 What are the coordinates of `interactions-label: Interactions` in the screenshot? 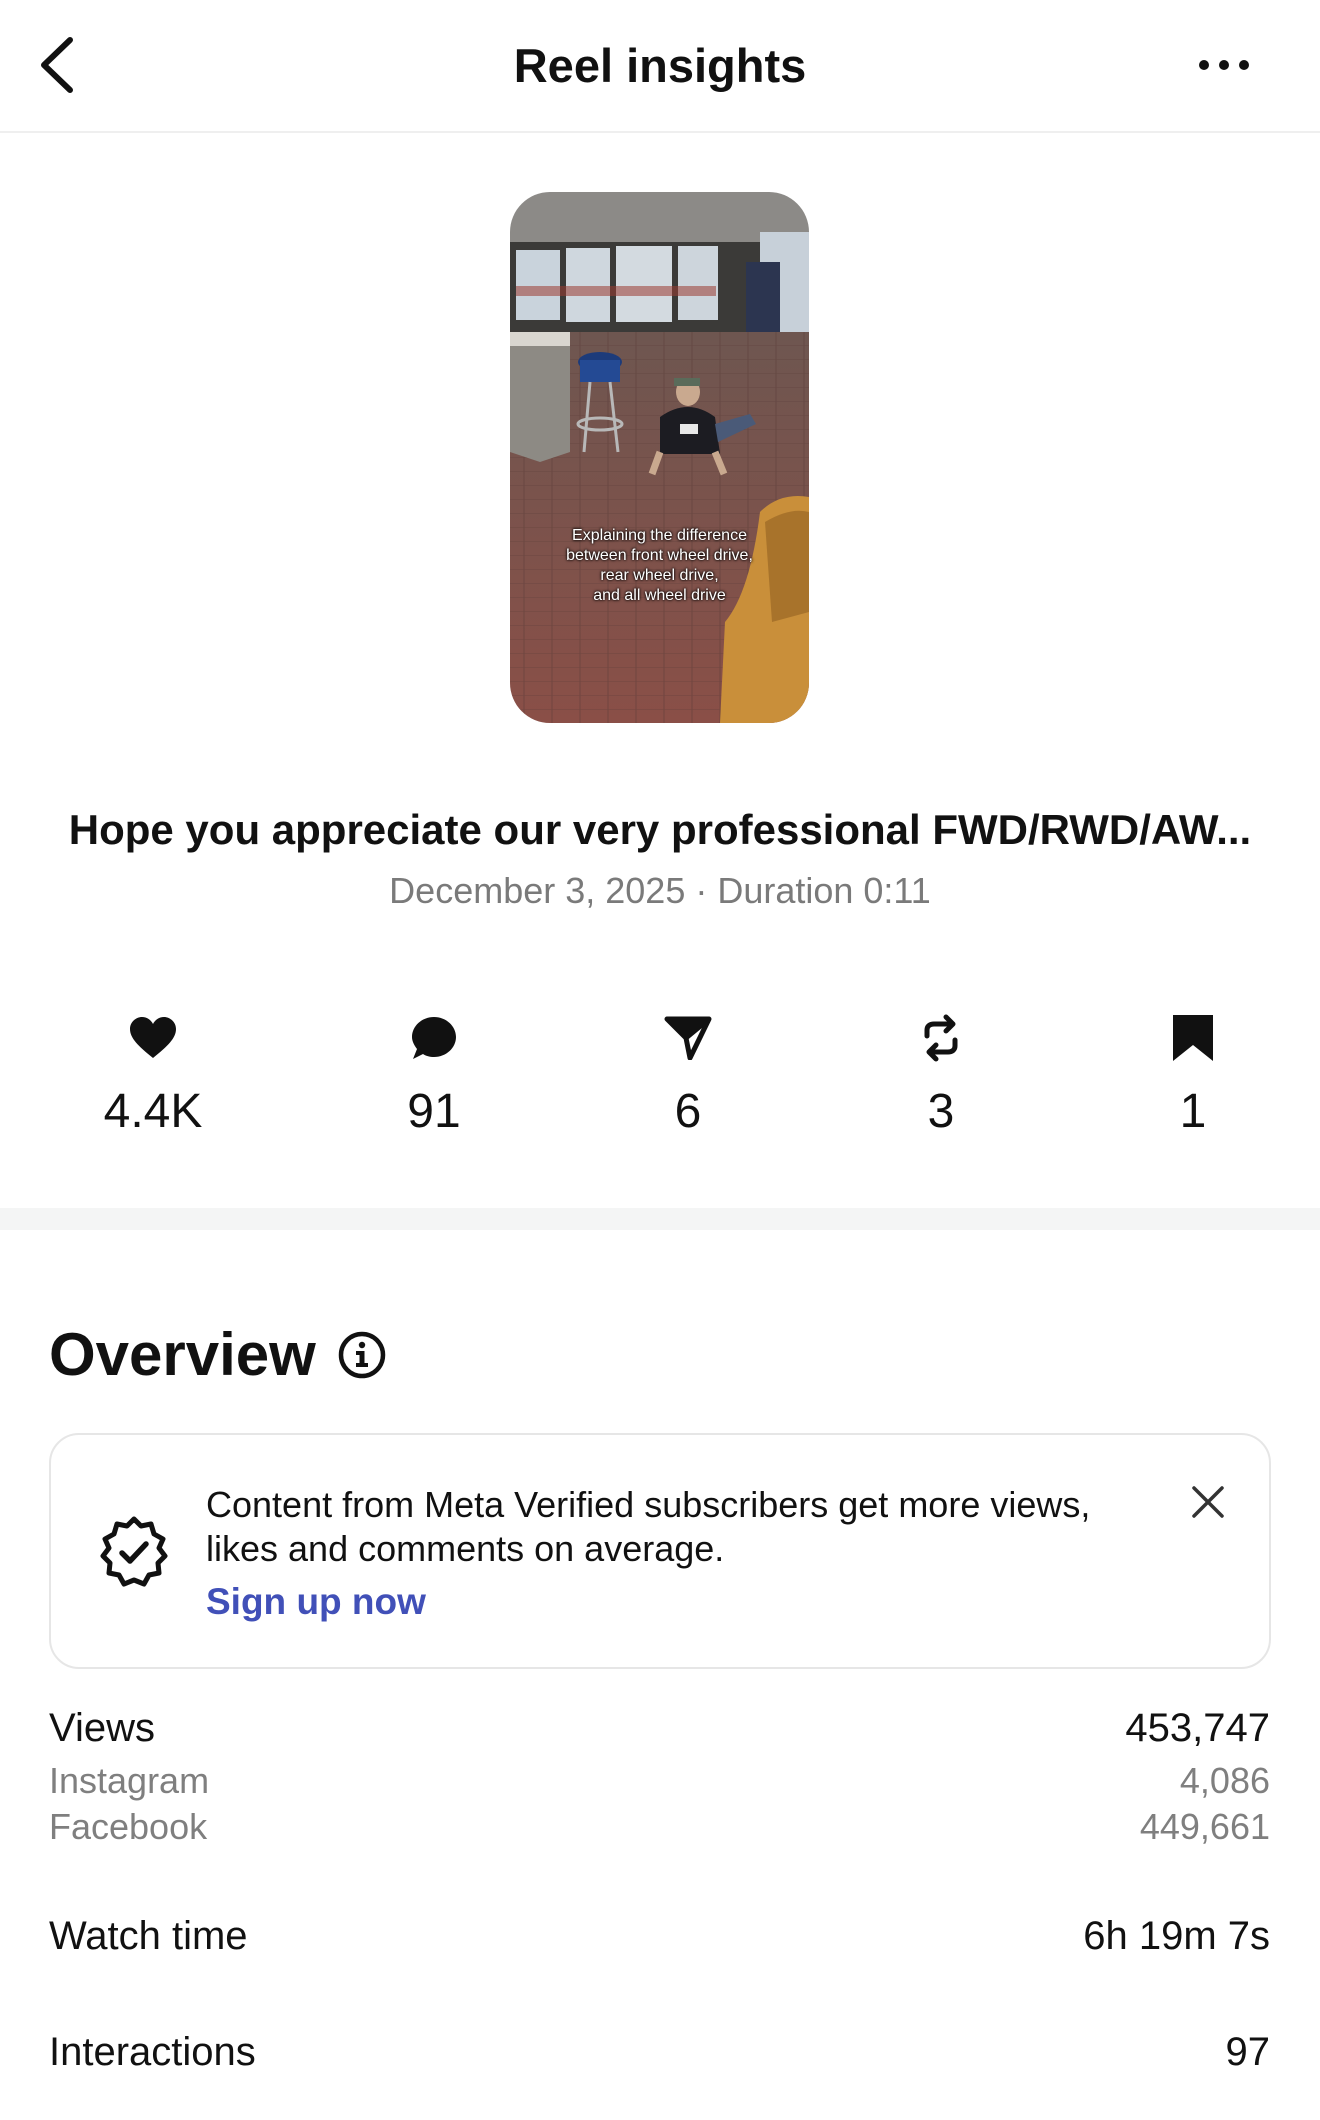 It's located at (152, 2052).